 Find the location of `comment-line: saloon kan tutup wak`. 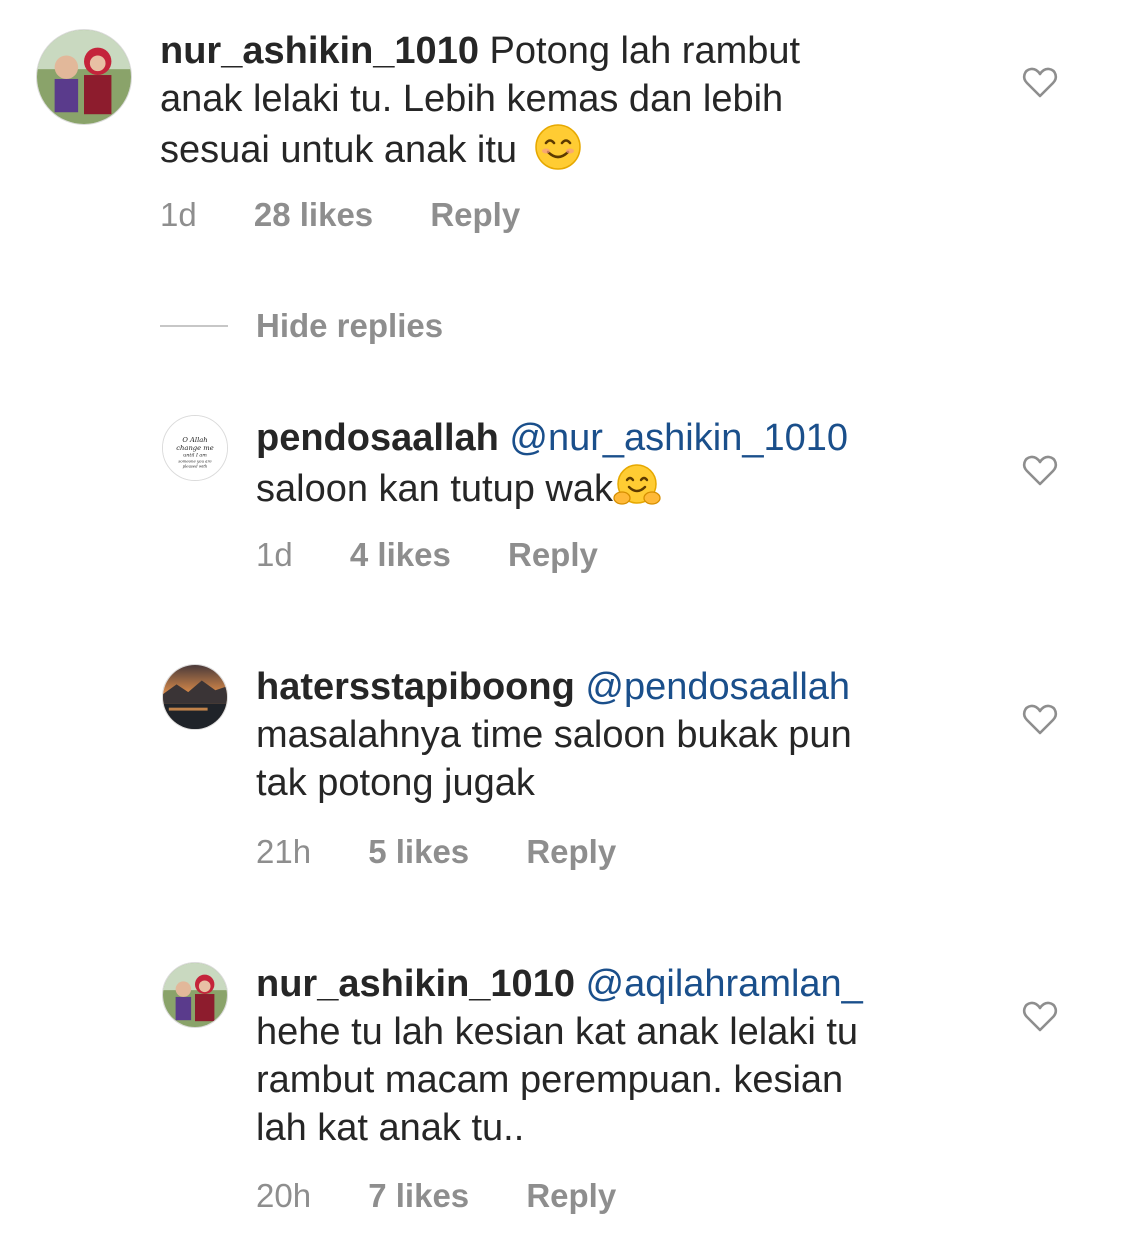

comment-line: saloon kan tutup wak is located at coordinates (435, 489).